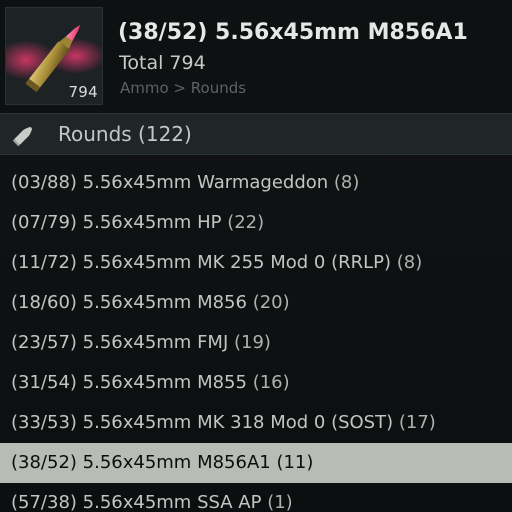 This screenshot has width=512, height=512. I want to click on list-item: (18/60) 5.56x45mm M856 (20), so click(256, 303).